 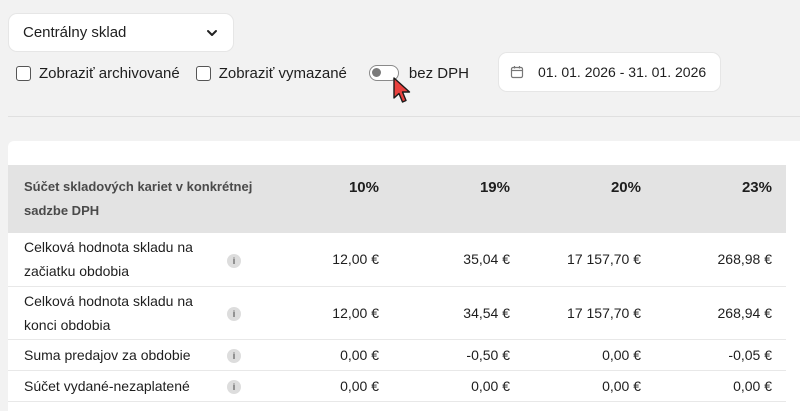 What do you see at coordinates (517, 72) in the screenshot?
I see `calendar-icon` at bounding box center [517, 72].